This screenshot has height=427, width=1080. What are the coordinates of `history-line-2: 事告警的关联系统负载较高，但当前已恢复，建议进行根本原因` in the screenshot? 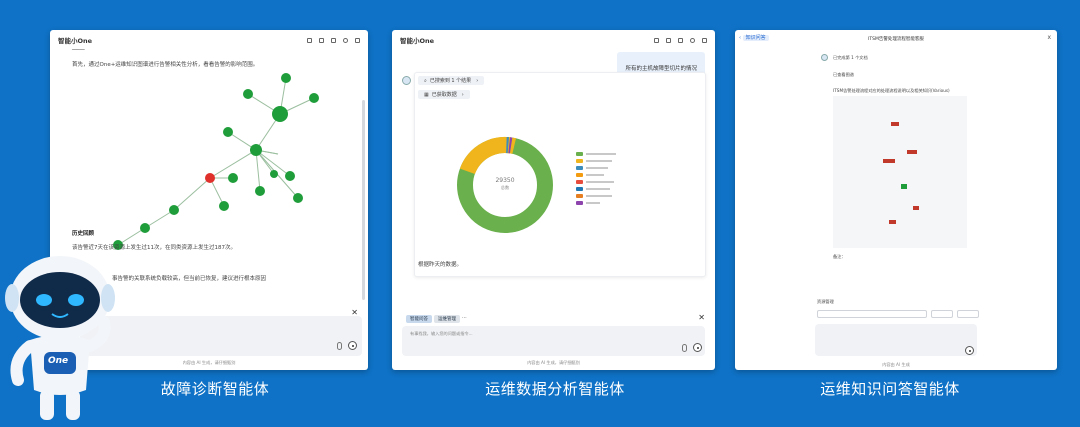 It's located at (189, 279).